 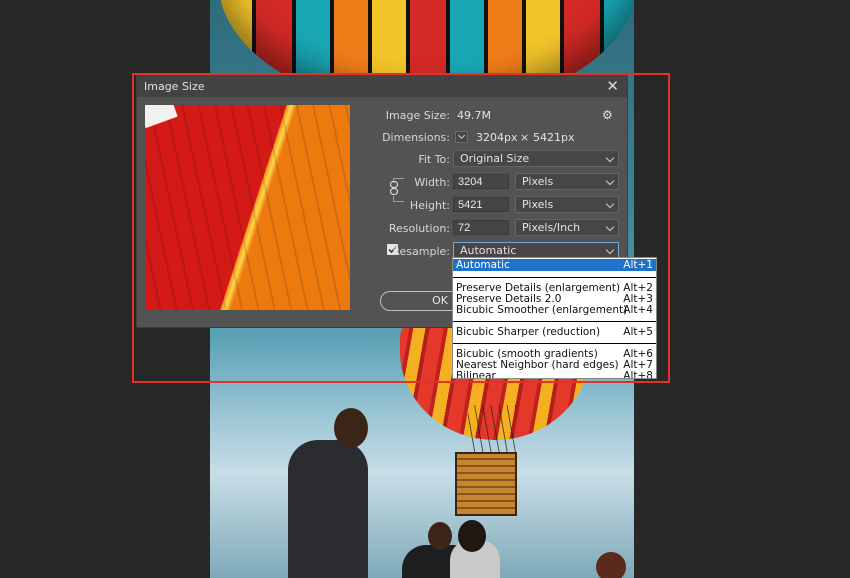 What do you see at coordinates (486, 484) in the screenshot?
I see `balloon-basket` at bounding box center [486, 484].